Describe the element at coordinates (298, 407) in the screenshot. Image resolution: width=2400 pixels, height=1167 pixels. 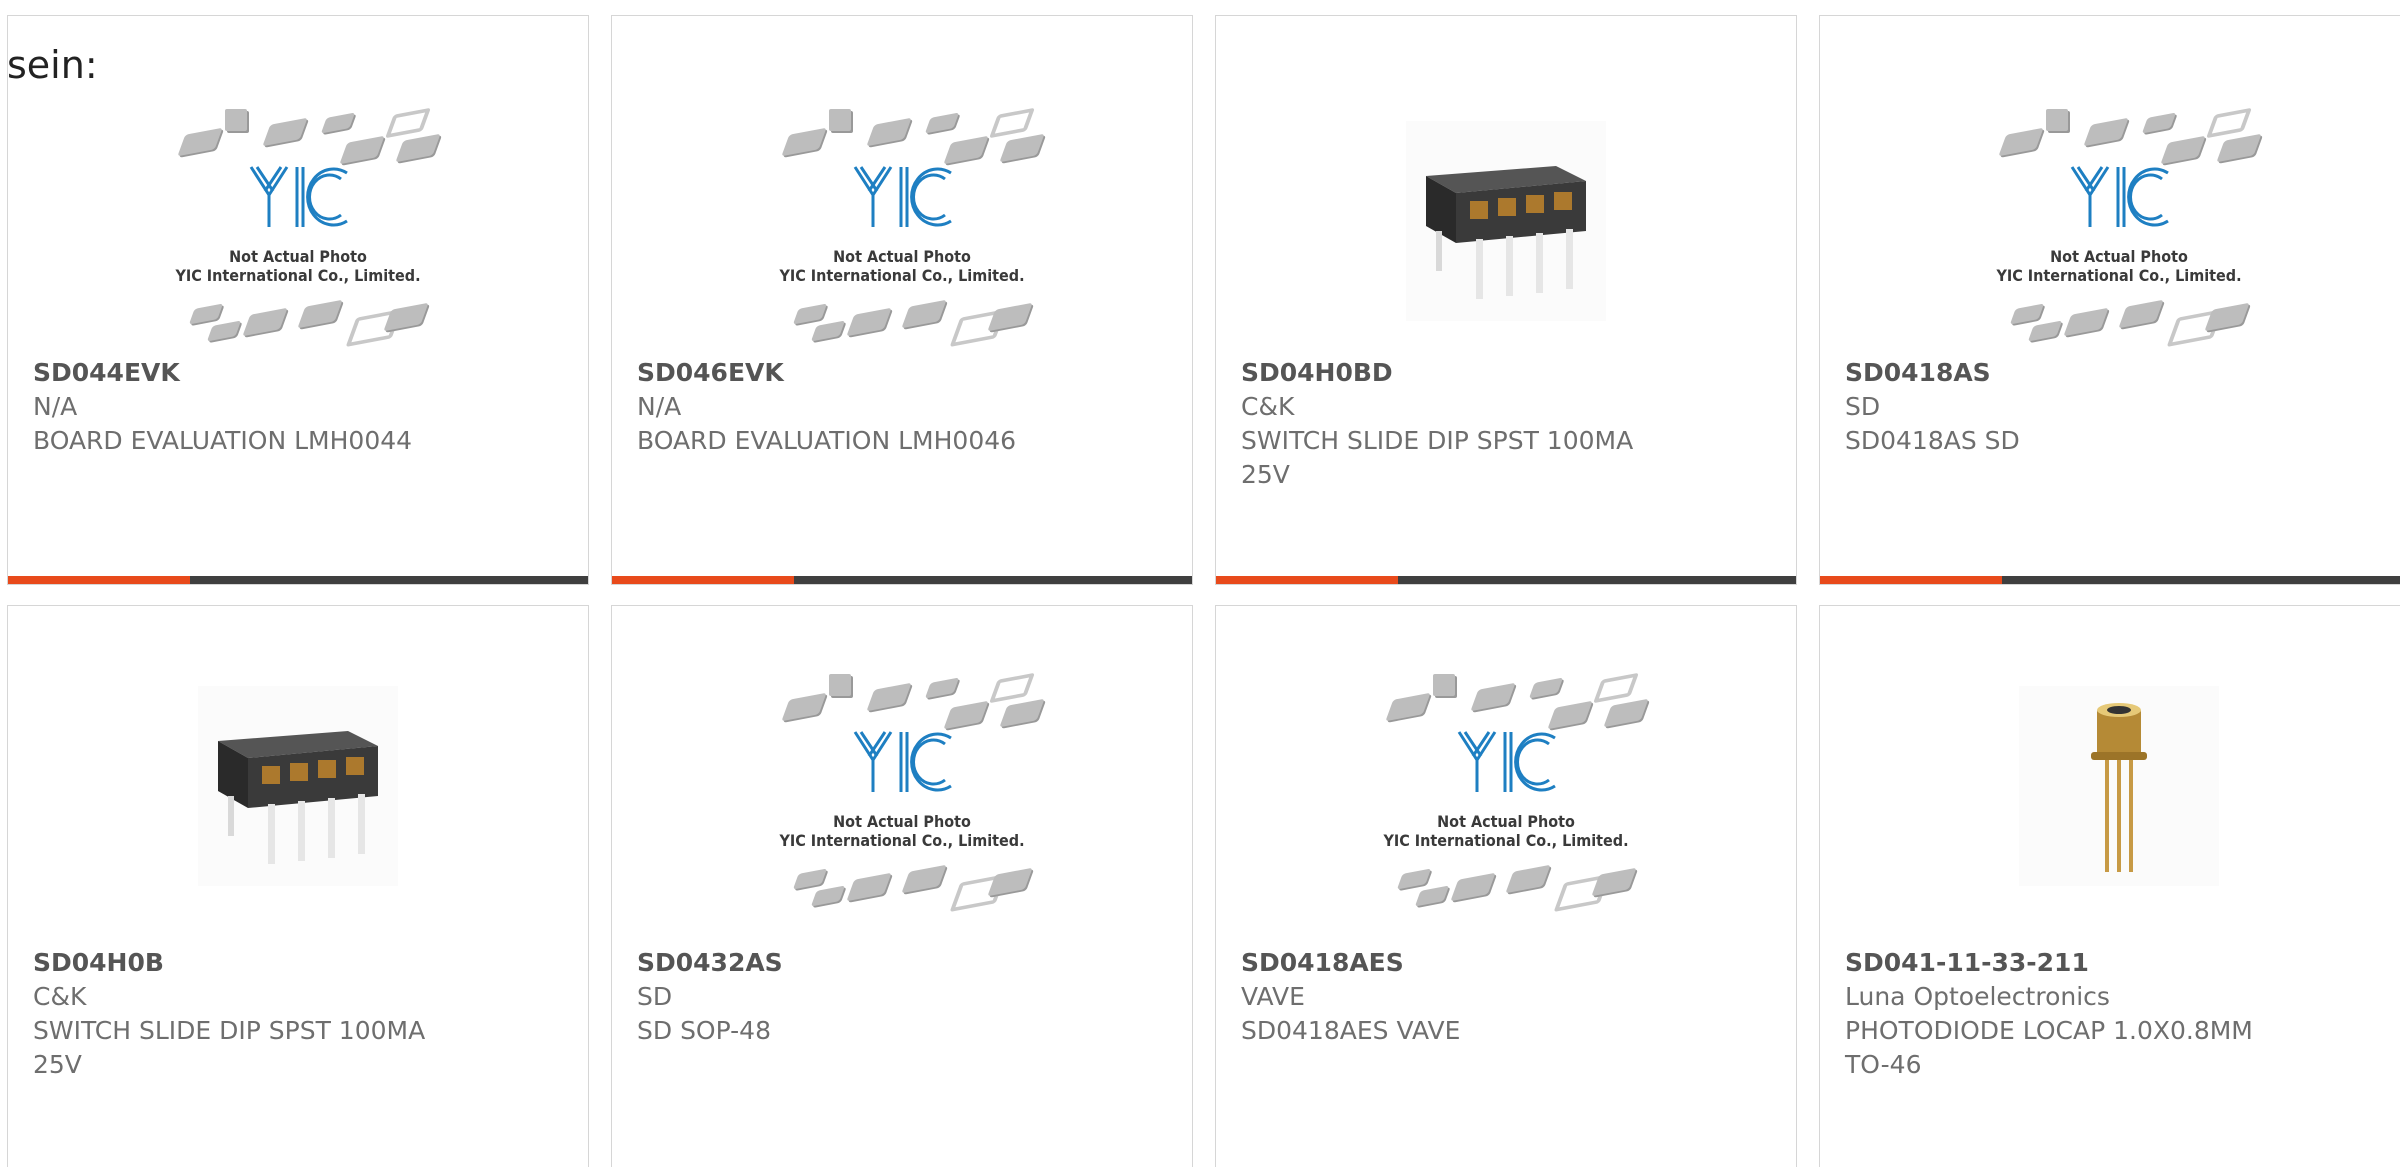
I see `product-info: SD044EVK N/A BOARD EVALUATION LMH0044` at that location.